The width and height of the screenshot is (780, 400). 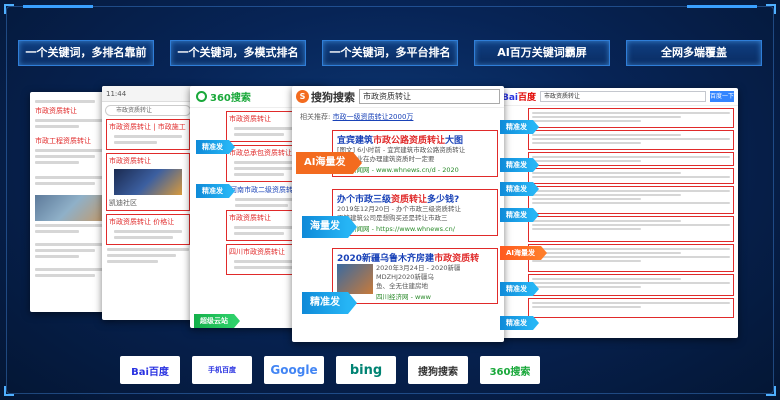 What do you see at coordinates (415, 139) in the screenshot?
I see `result-title: 宜宾建筑市政公路资质转让大图` at bounding box center [415, 139].